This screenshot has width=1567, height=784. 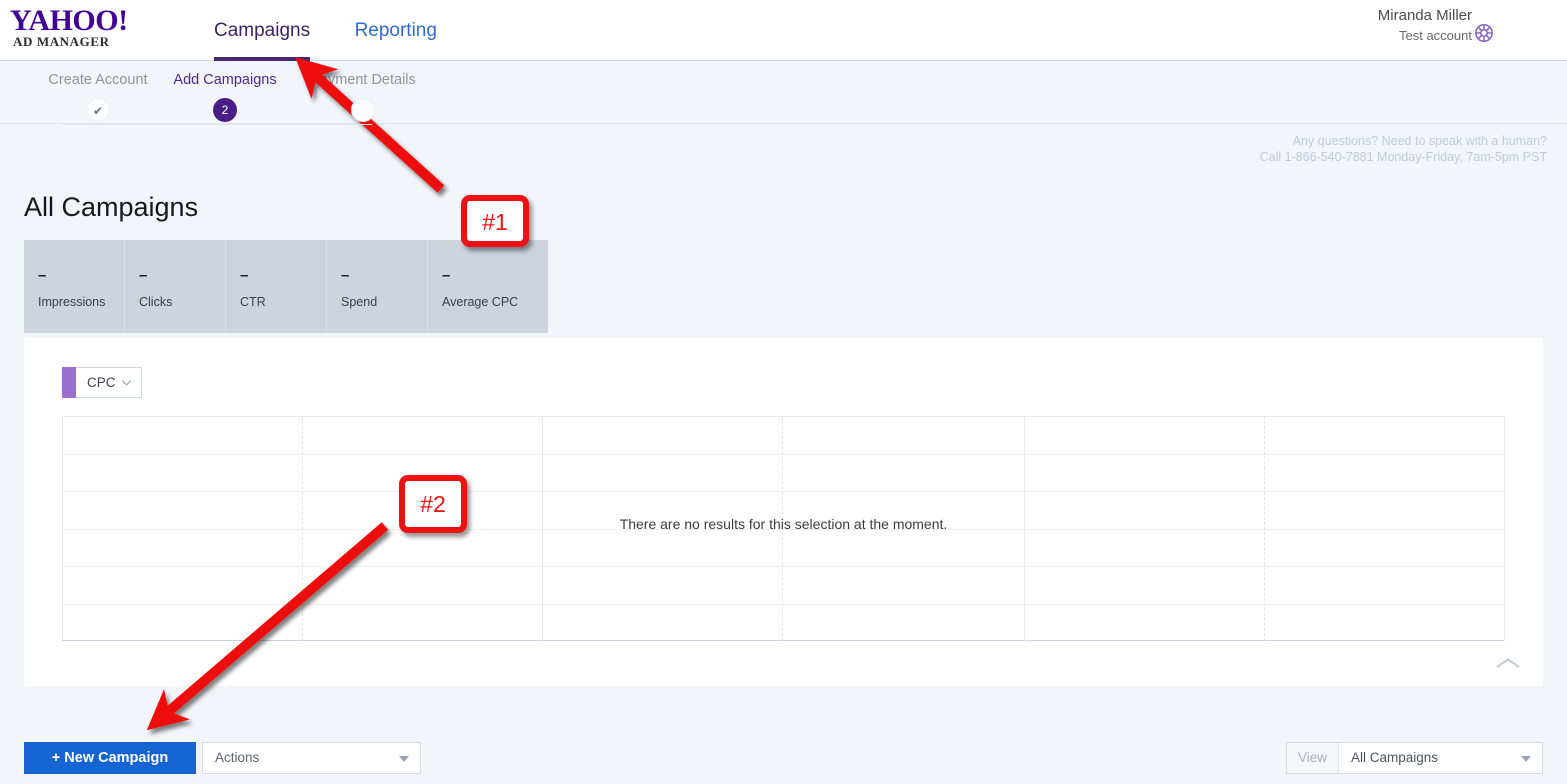 I want to click on step-rail, so click(x=217, y=124).